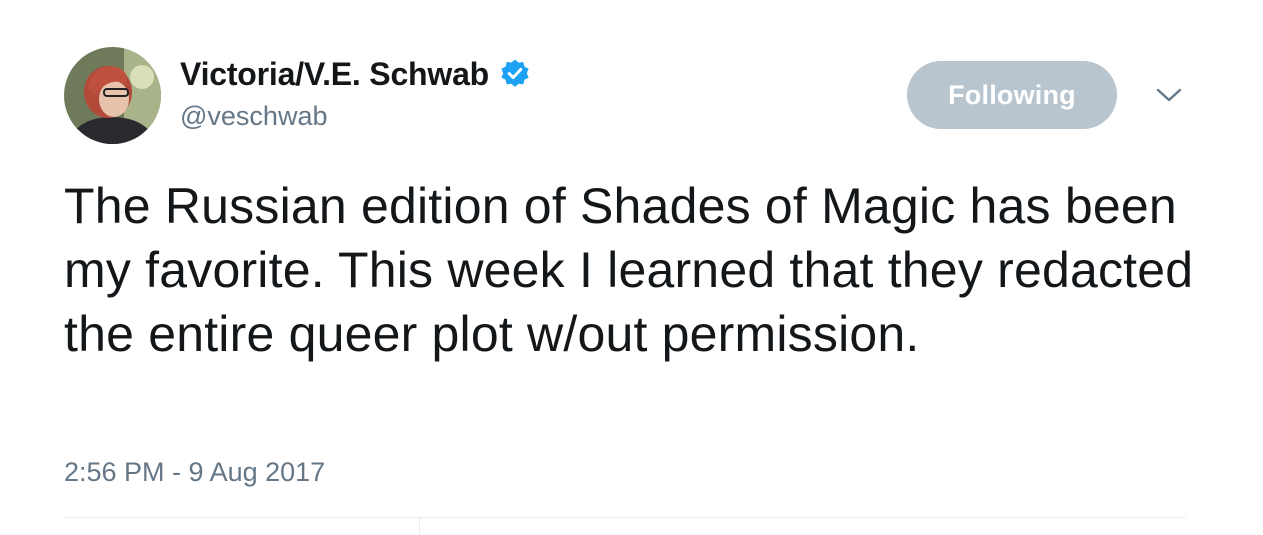  Describe the element at coordinates (1012, 95) in the screenshot. I see `following-button: Following` at that location.